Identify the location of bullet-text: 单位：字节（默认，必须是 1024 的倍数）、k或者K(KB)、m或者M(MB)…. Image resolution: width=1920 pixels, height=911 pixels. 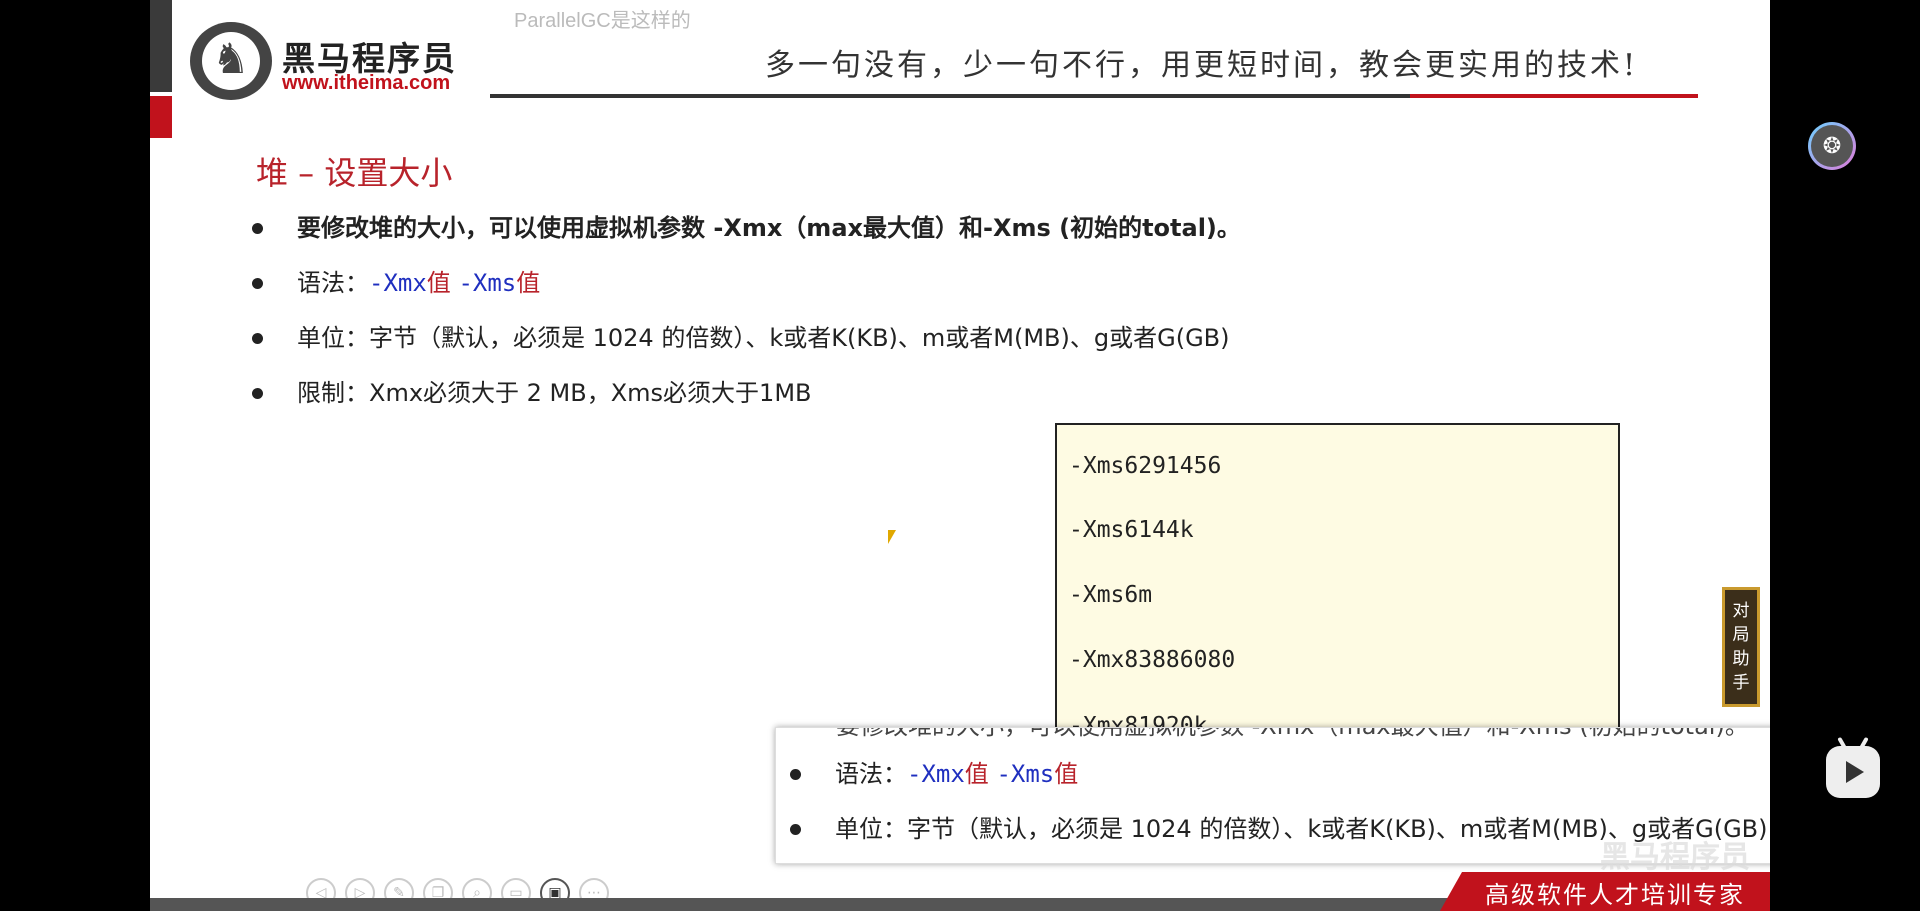
(763, 338).